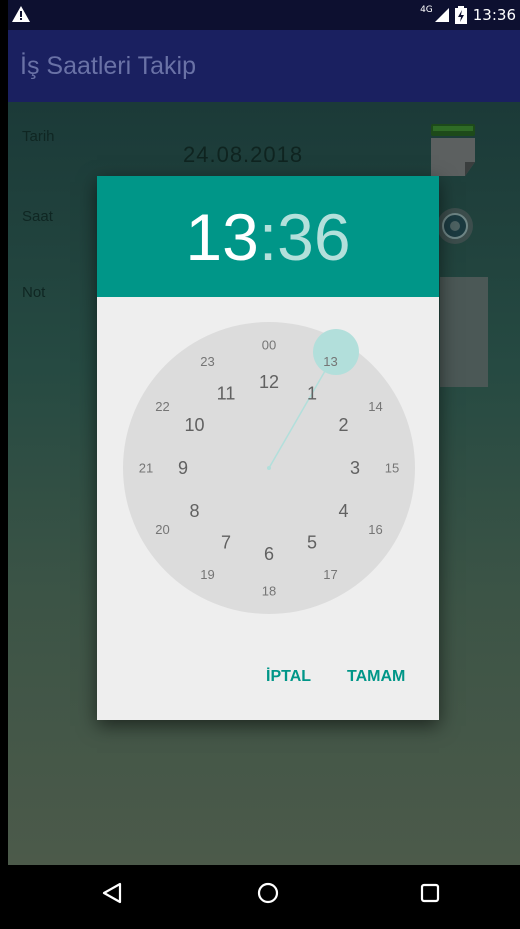 The image size is (520, 929). I want to click on cancel-button: İPTAL, so click(288, 677).